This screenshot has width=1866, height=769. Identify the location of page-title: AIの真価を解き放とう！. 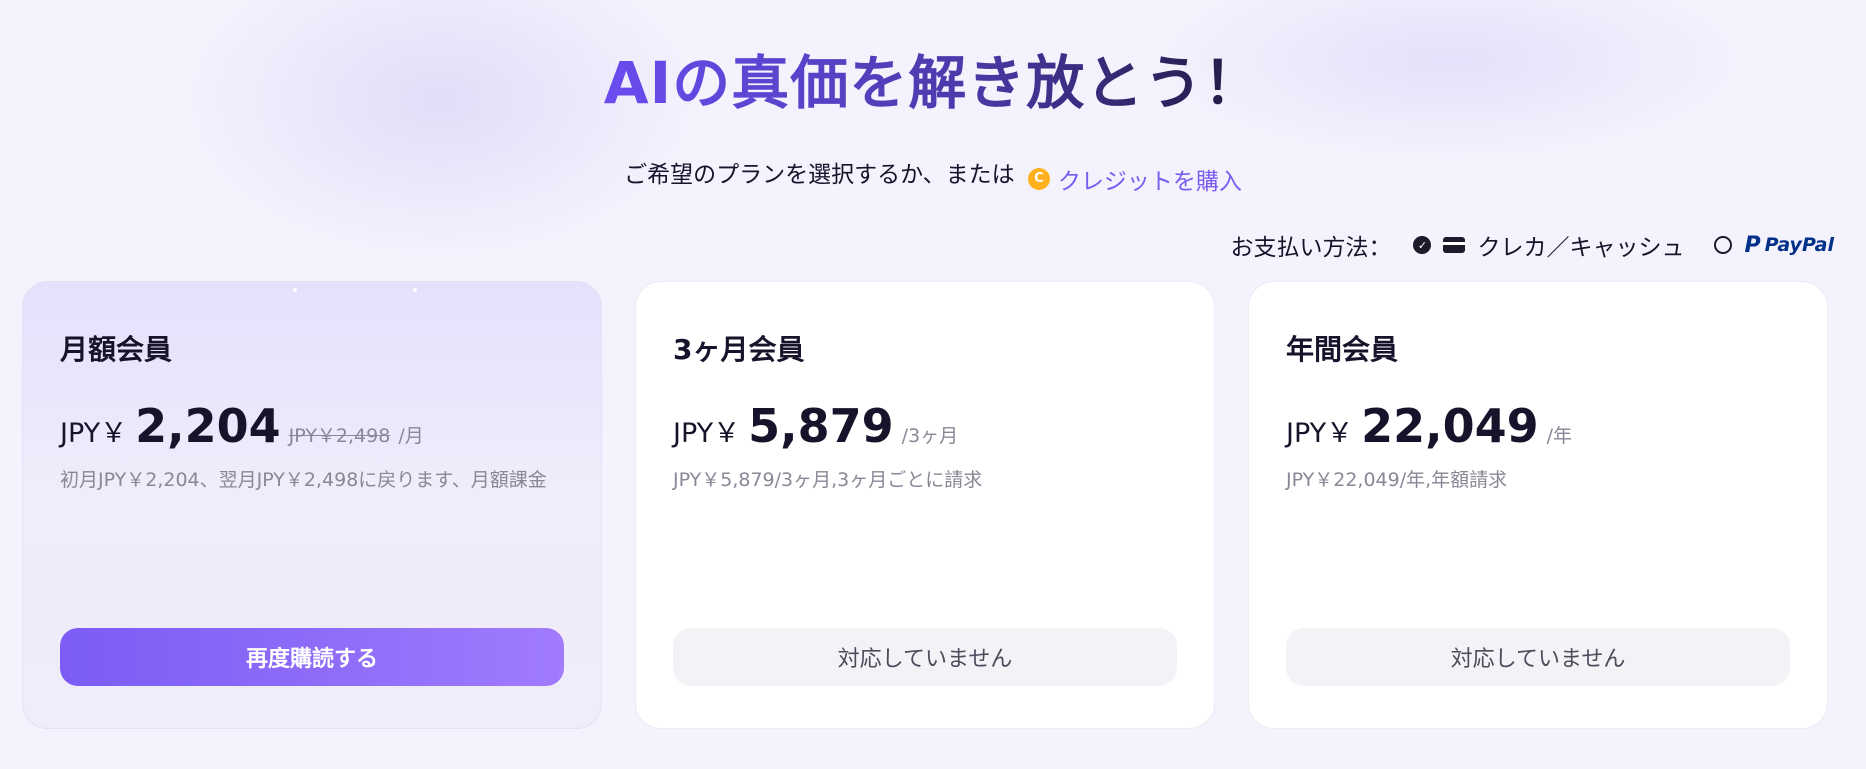
(933, 83).